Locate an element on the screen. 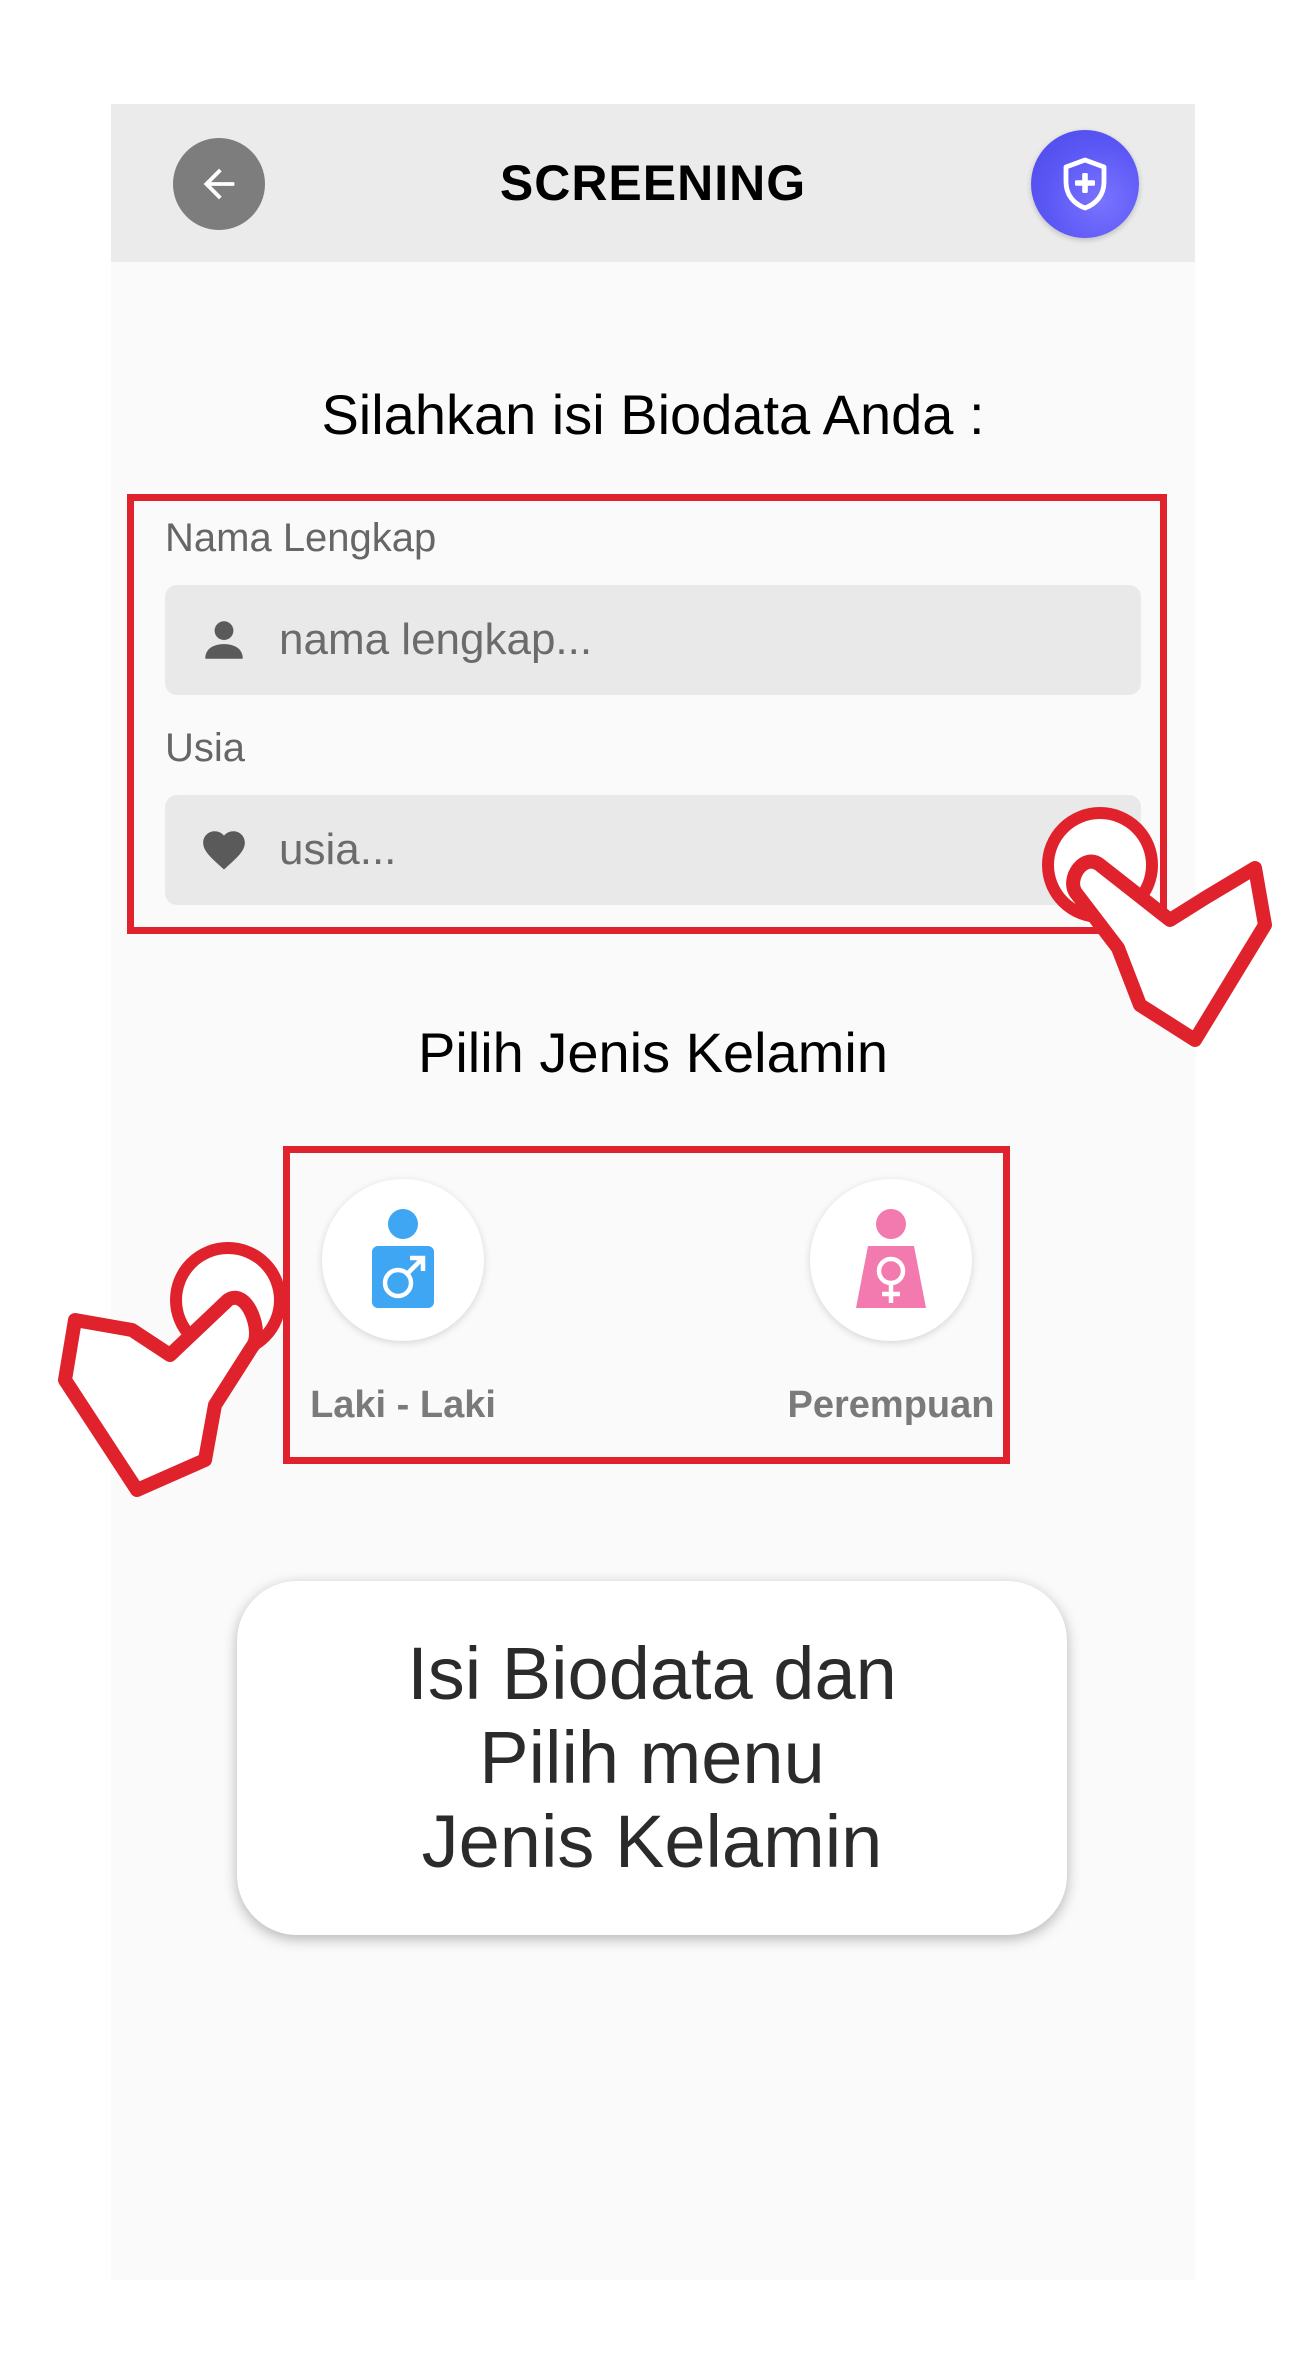 The width and height of the screenshot is (1300, 2363). instruction-callout: Isi Biodata dan Pilih menu Jenis Kelamin is located at coordinates (652, 1758).